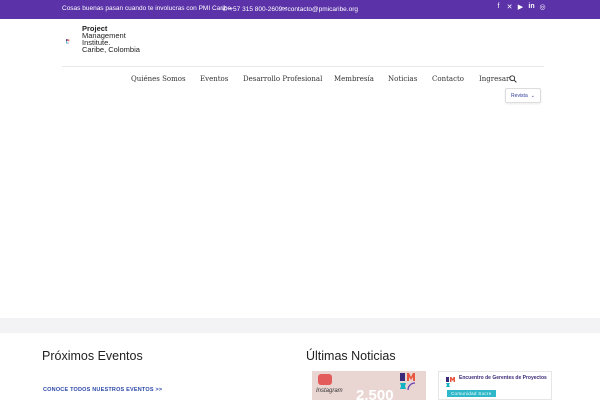 Image resolution: width=600 pixels, height=400 pixels. Describe the element at coordinates (375, 393) in the screenshot. I see `news-card-number: 2.500` at that location.